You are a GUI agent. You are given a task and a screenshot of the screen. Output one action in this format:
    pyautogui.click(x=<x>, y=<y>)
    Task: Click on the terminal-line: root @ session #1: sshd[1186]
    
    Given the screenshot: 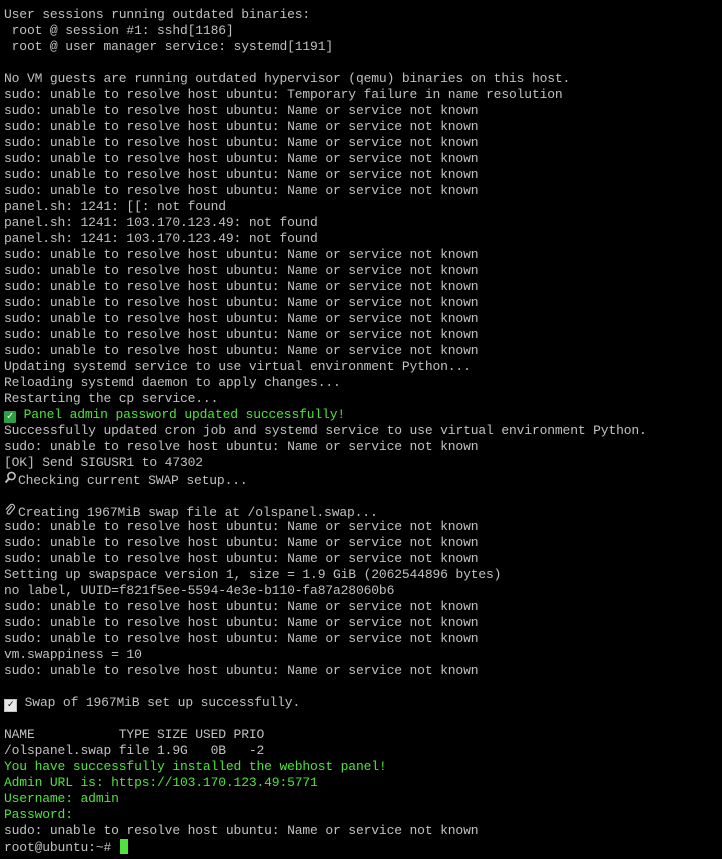 What is the action you would take?
    pyautogui.click(x=119, y=30)
    